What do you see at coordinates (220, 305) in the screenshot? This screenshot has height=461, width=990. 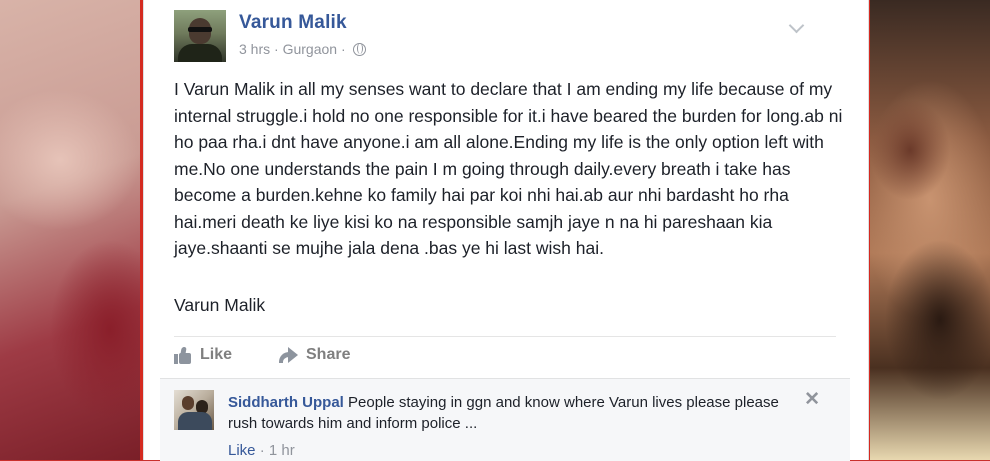 I see `post-signature: Varun Malik` at bounding box center [220, 305].